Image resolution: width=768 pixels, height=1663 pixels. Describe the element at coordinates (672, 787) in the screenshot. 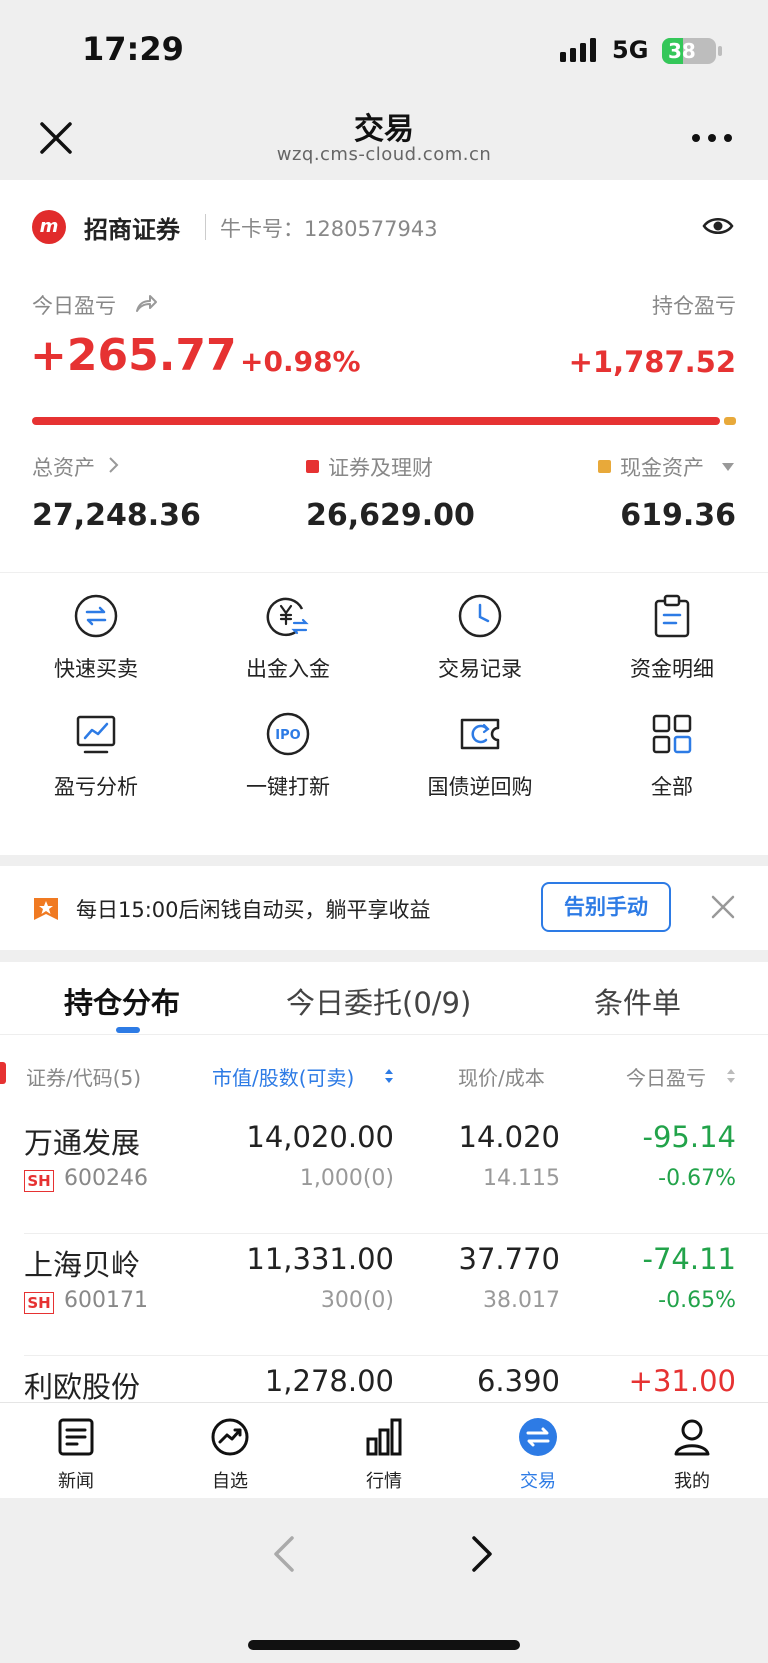

I see `quick-action-label: 全部` at that location.